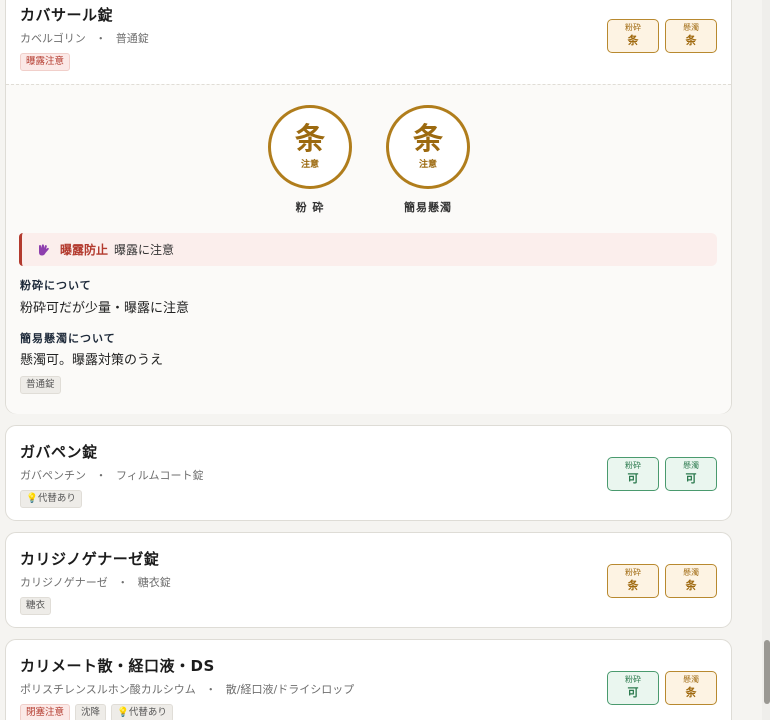  I want to click on drug-generic-form: ポリスチレンスルホン酸カルシウム ・ 散/経口液/ドライシロップ, so click(187, 689).